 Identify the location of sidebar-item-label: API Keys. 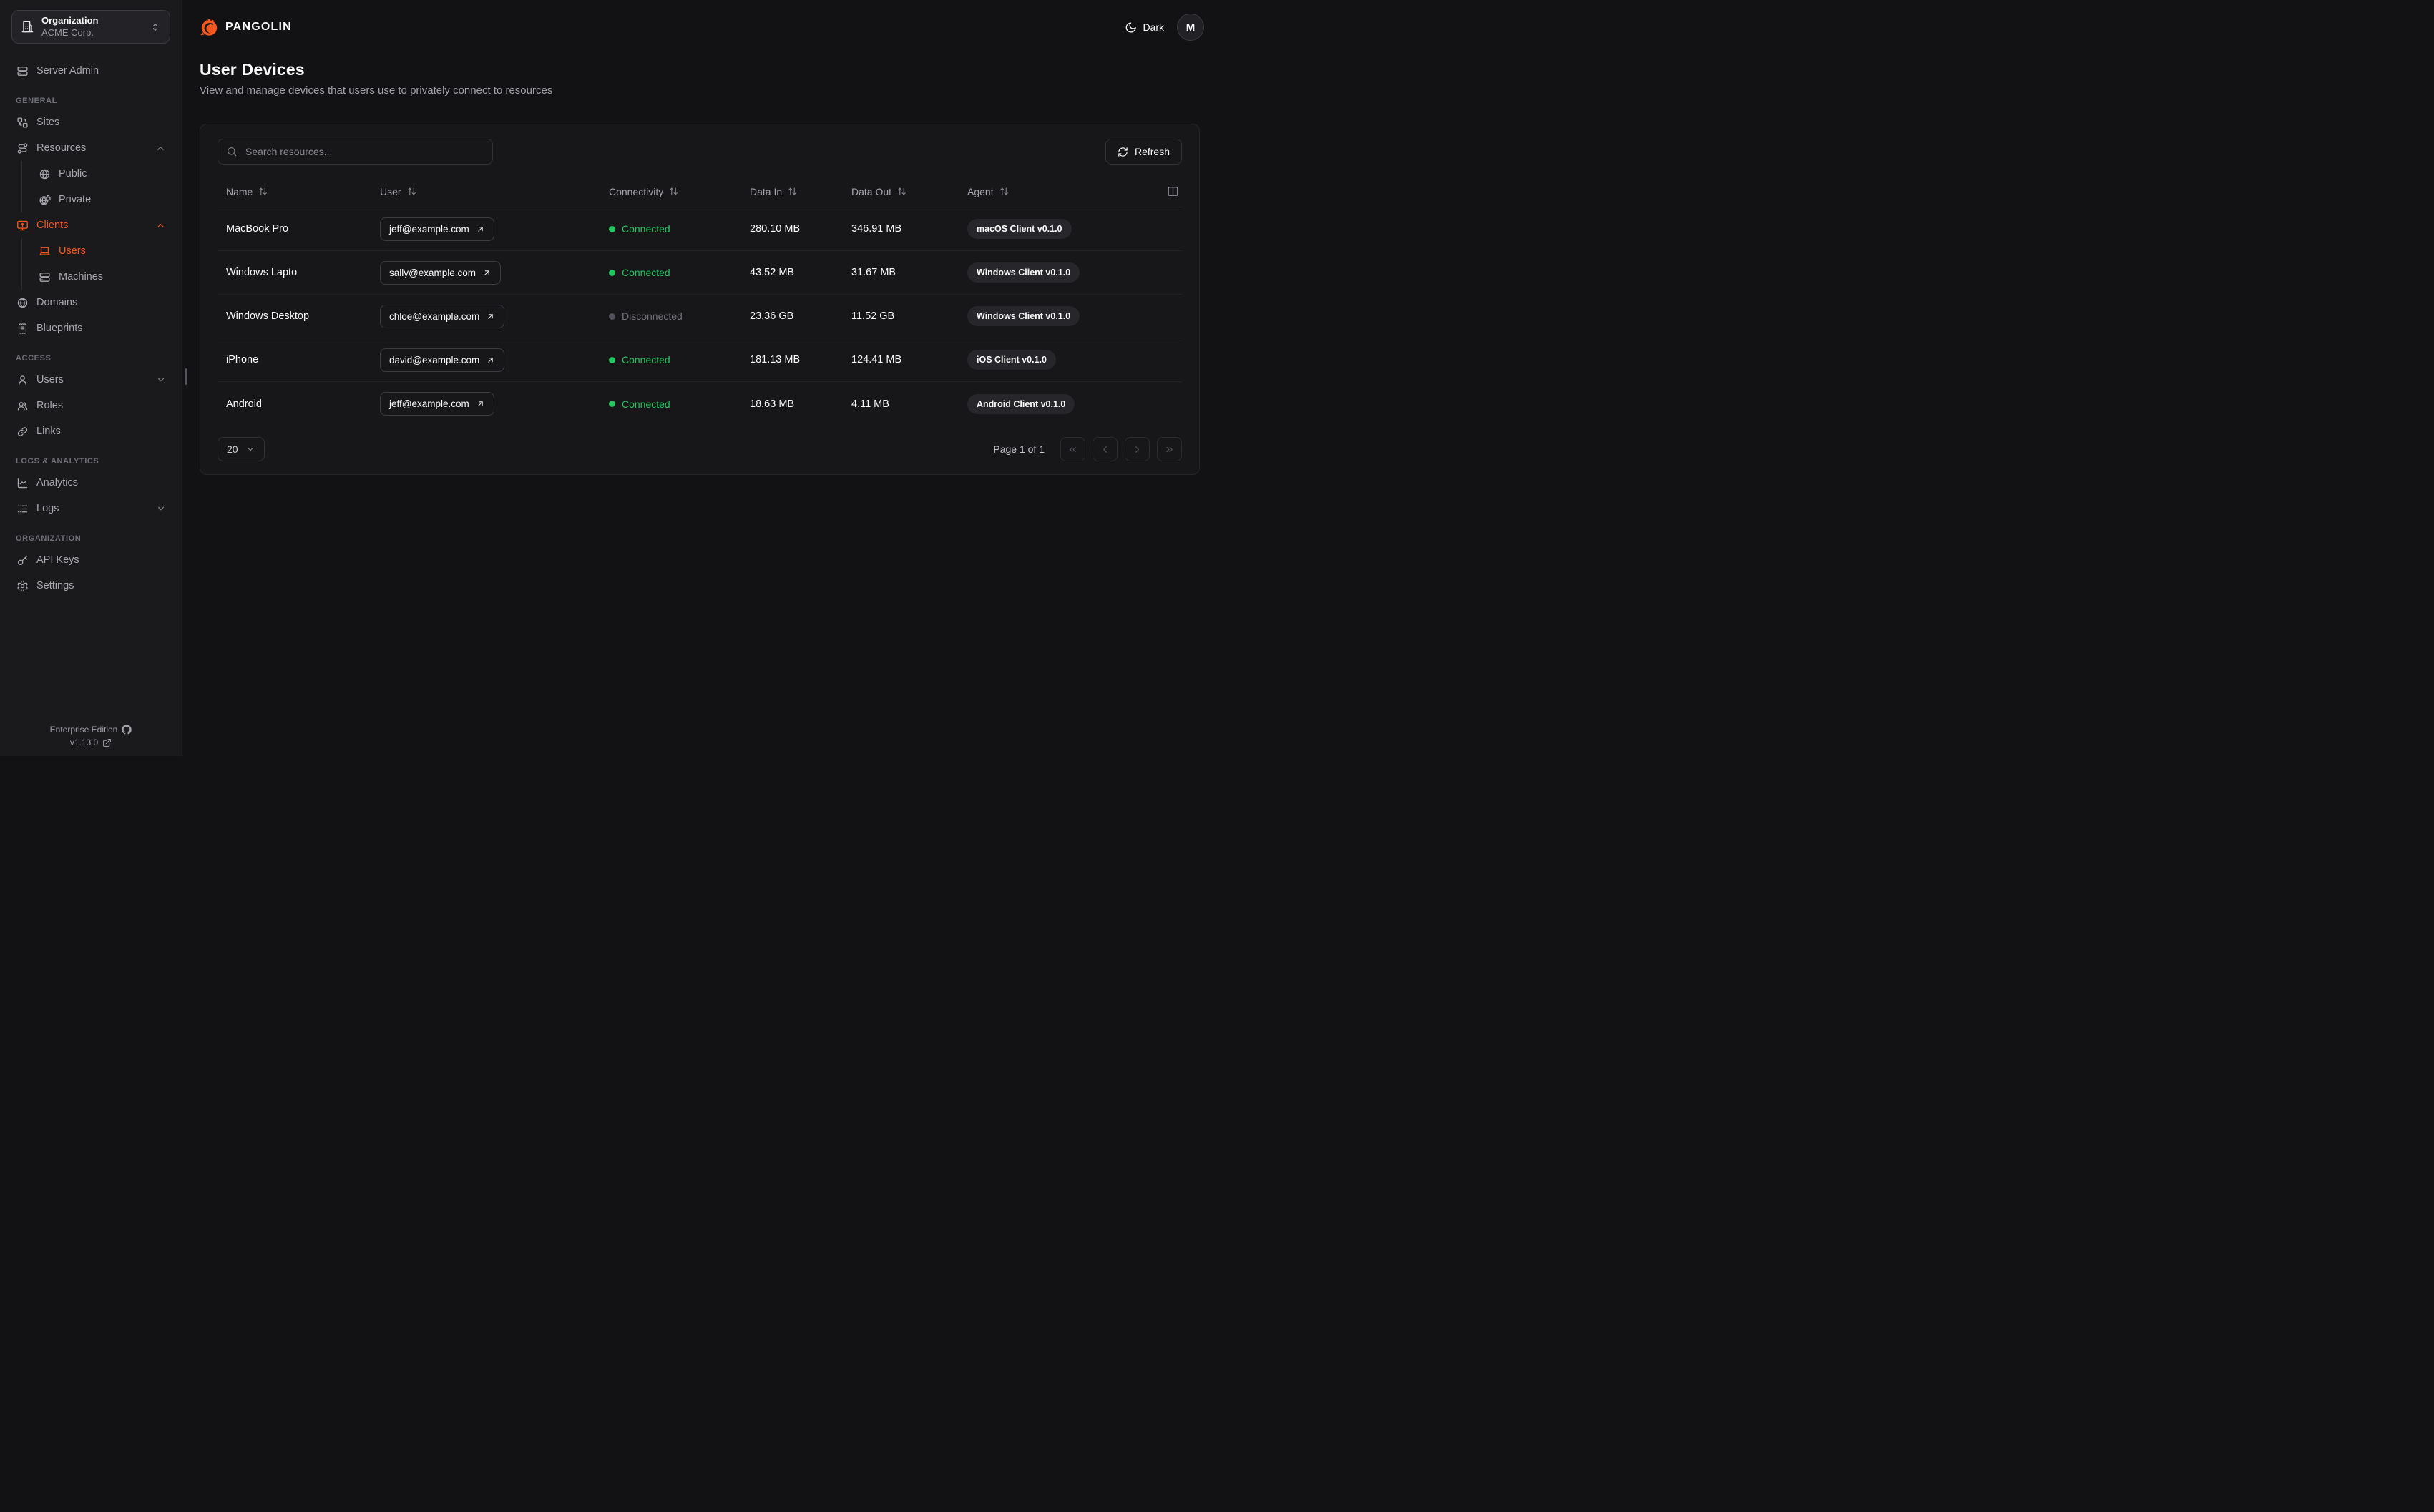
(57, 560).